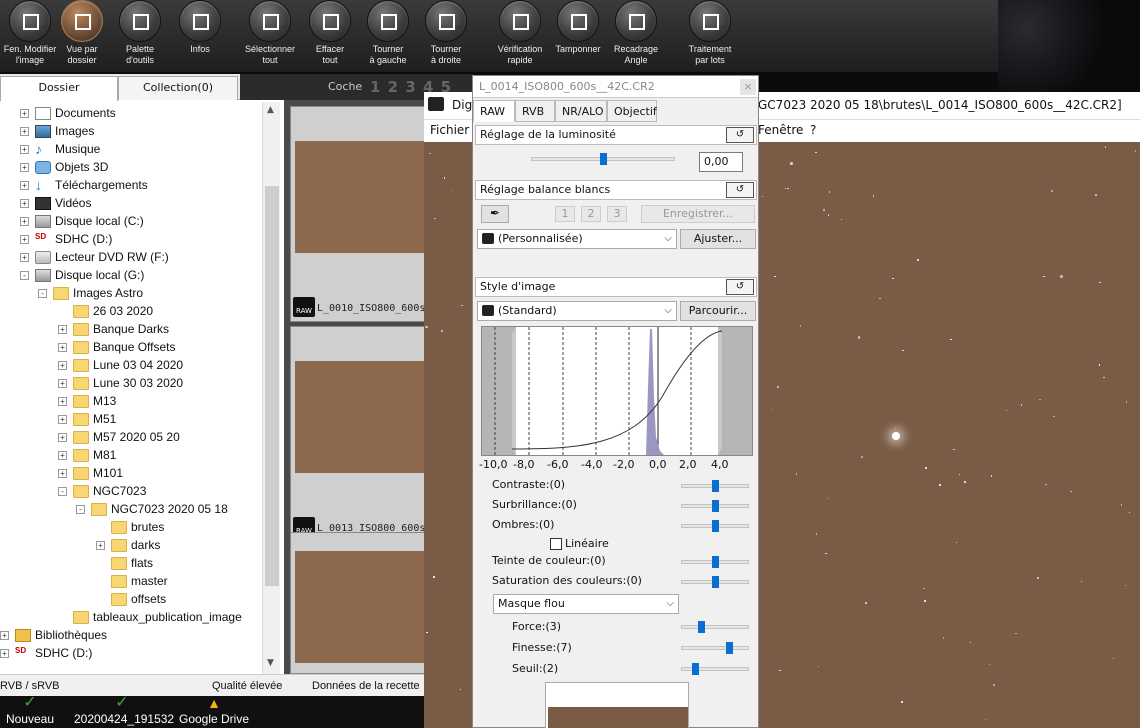 This screenshot has height=728, width=1140. Describe the element at coordinates (721, 162) in the screenshot. I see `brightness-value-field: 0,00` at that location.